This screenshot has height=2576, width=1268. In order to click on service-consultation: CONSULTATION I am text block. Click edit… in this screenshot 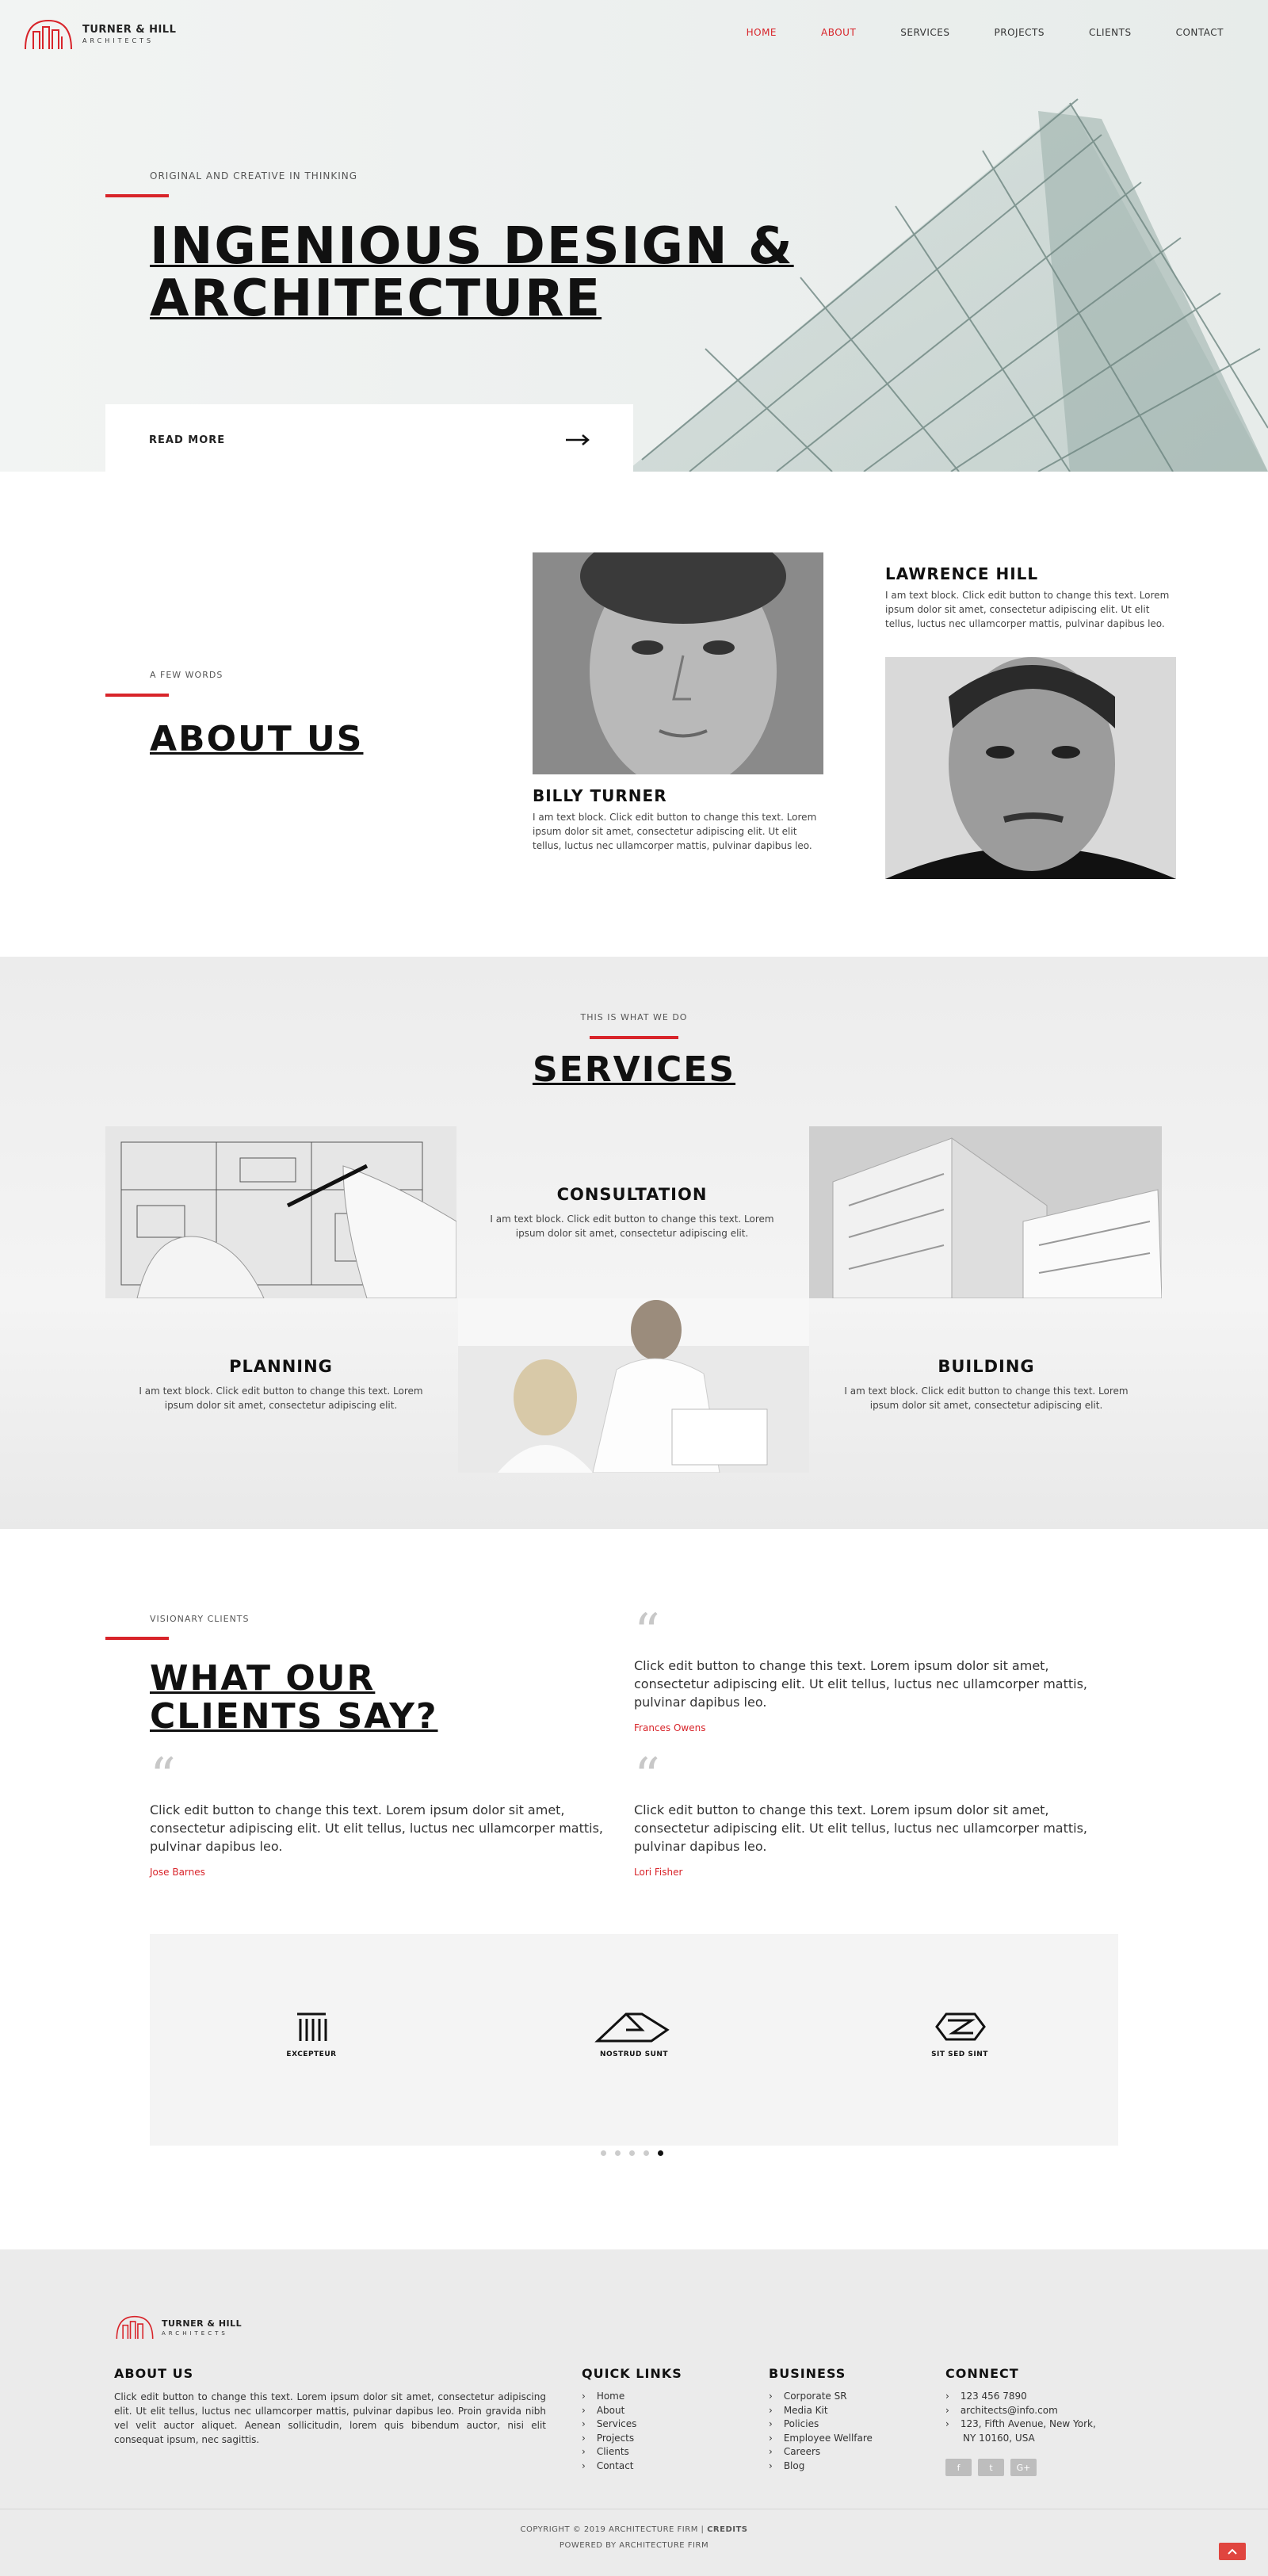, I will do `click(632, 1212)`.